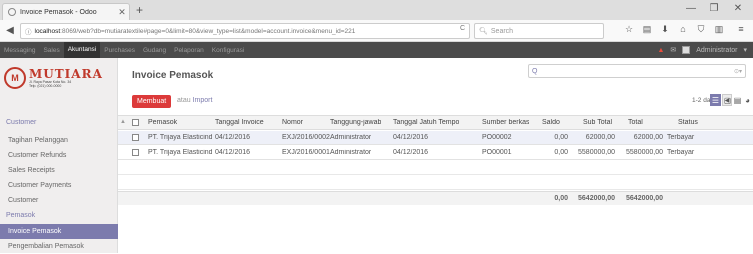  Describe the element at coordinates (135, 122) in the screenshot. I see `select-all-checkbox` at that location.